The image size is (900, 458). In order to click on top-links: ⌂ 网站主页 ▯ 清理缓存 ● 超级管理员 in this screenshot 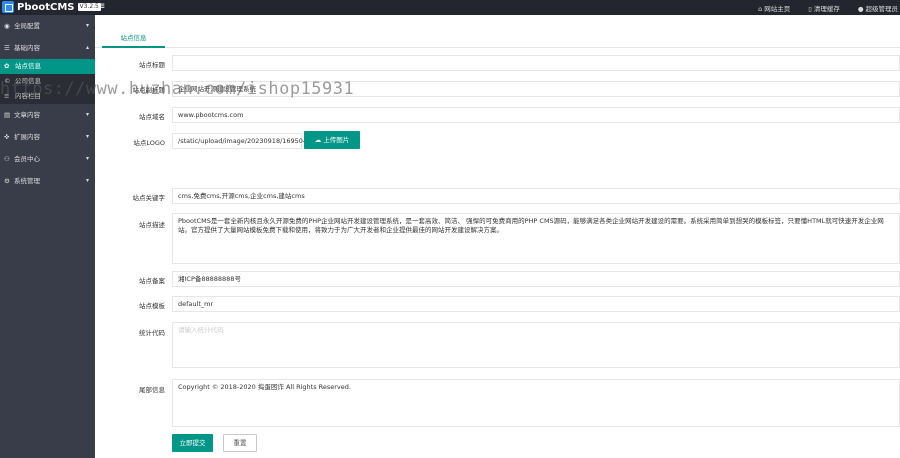, I will do `click(828, 8)`.